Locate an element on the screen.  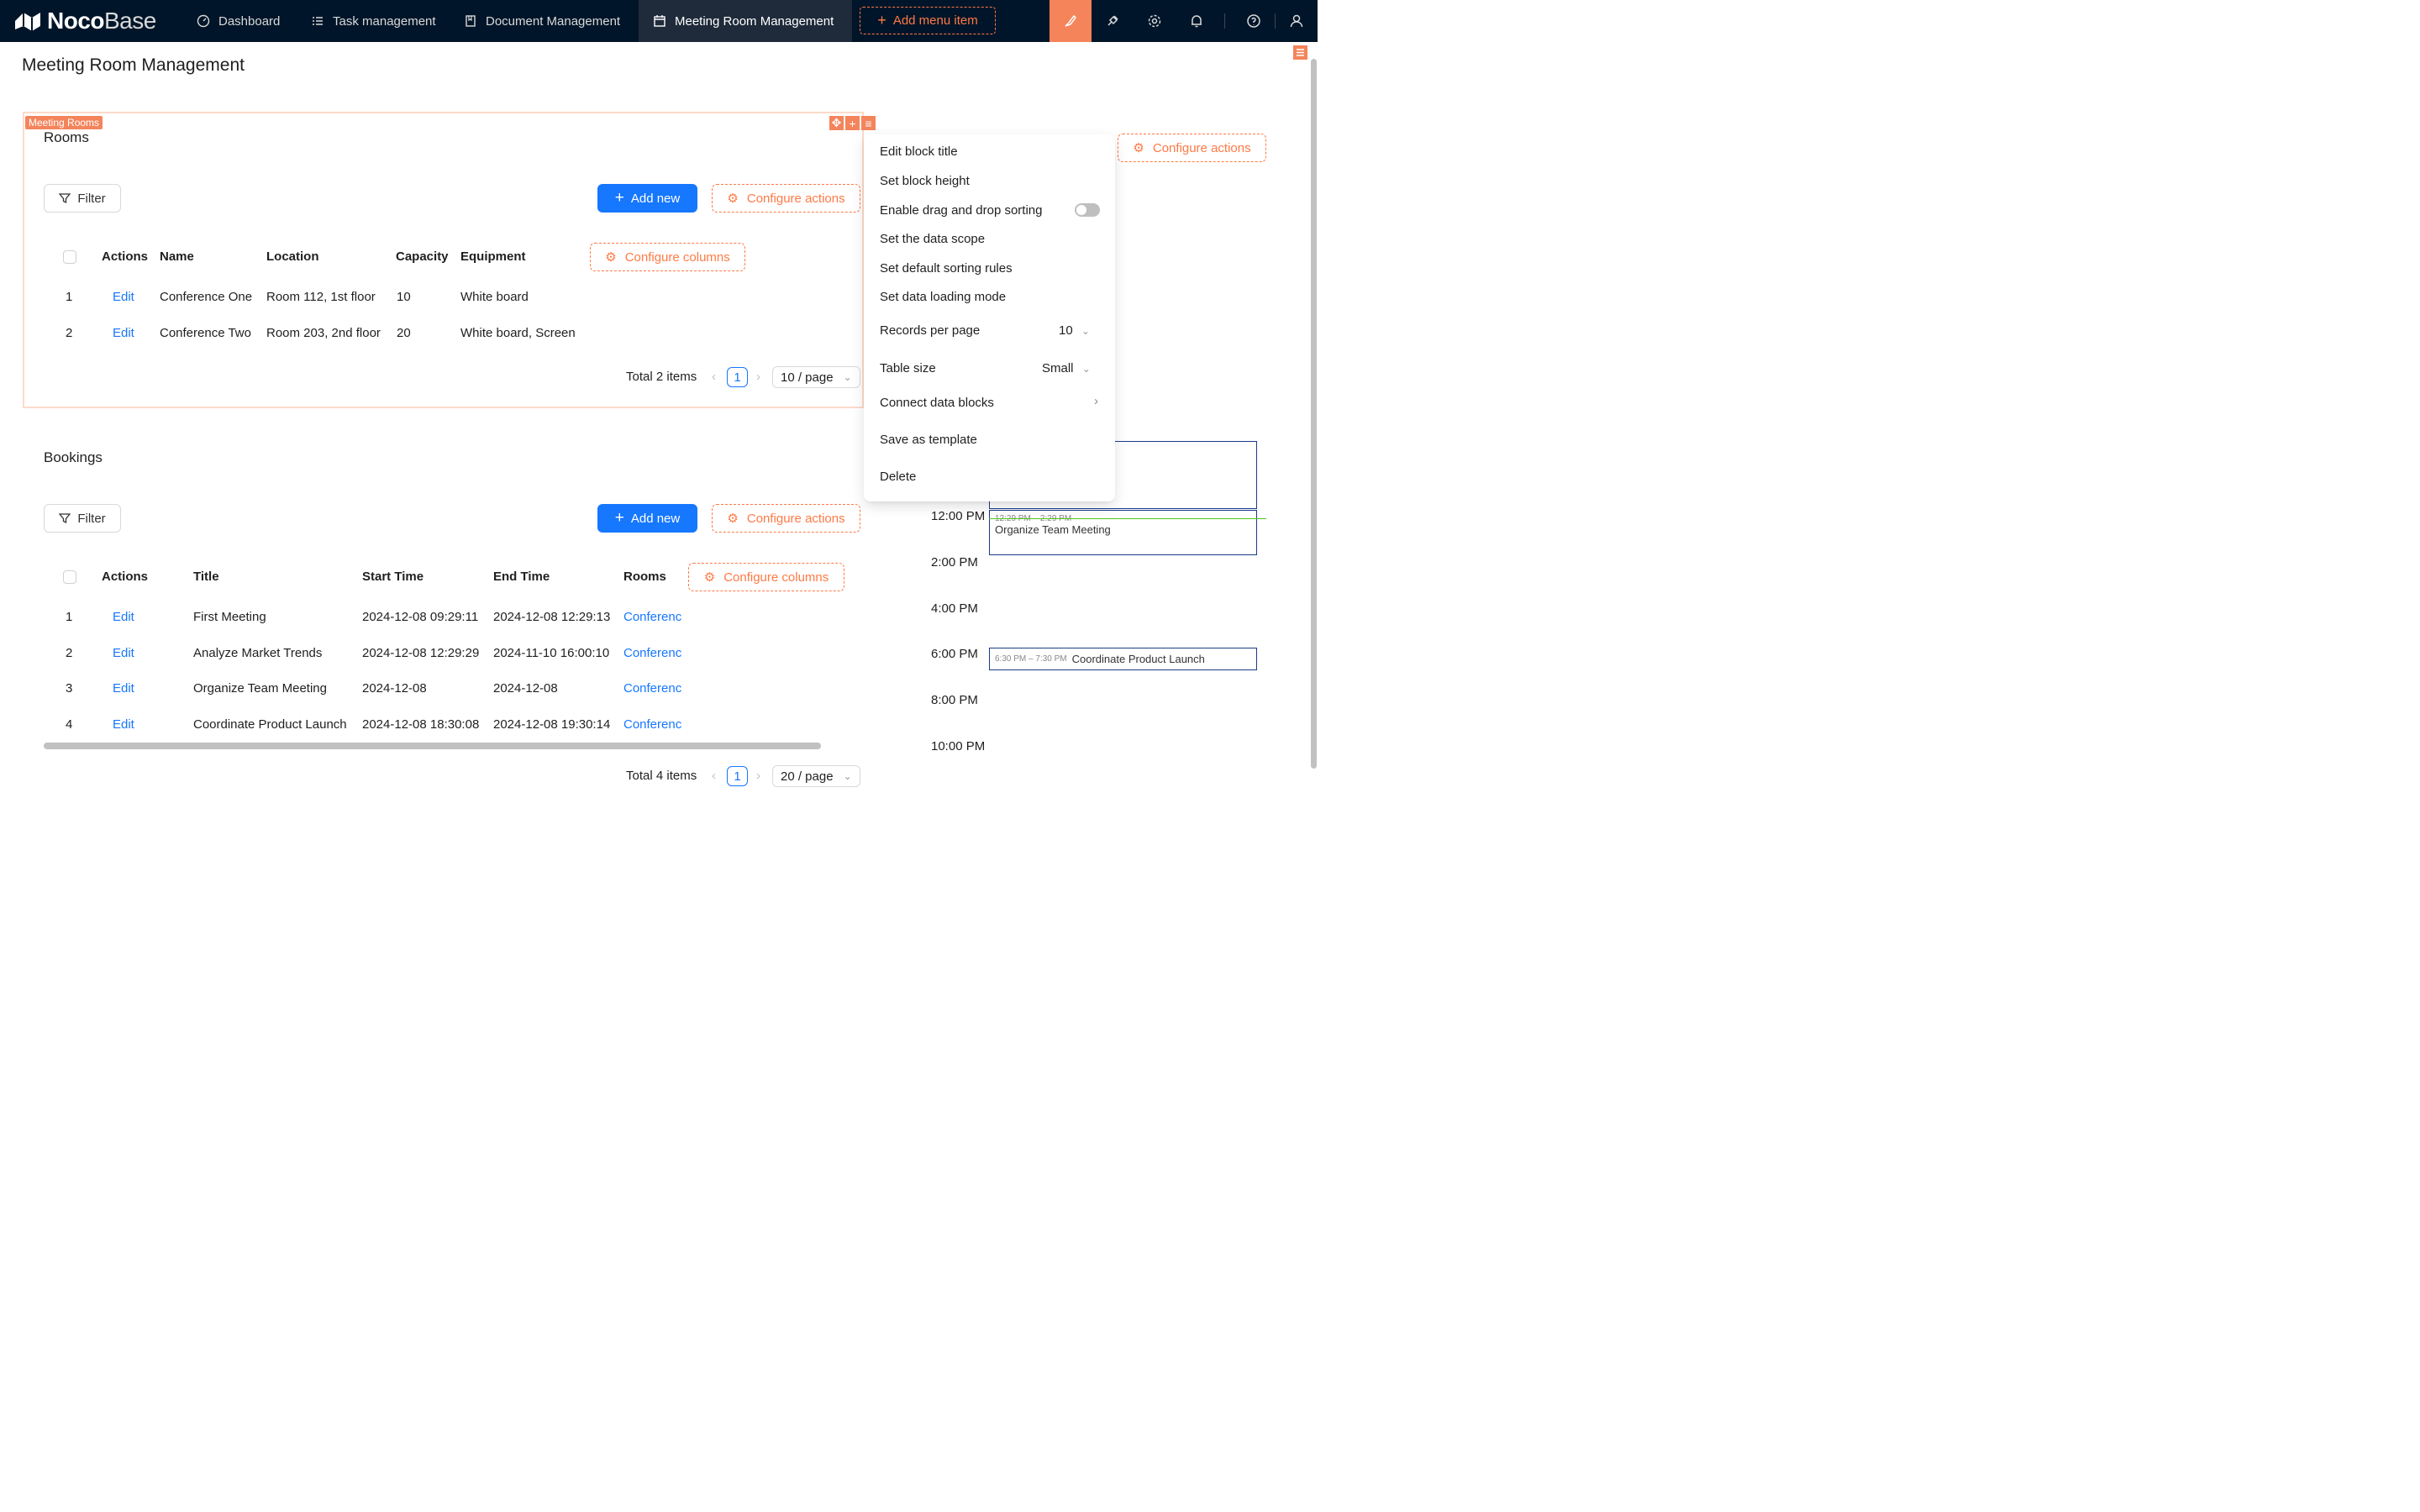
drag-sort-toggle is located at coordinates (1087, 210).